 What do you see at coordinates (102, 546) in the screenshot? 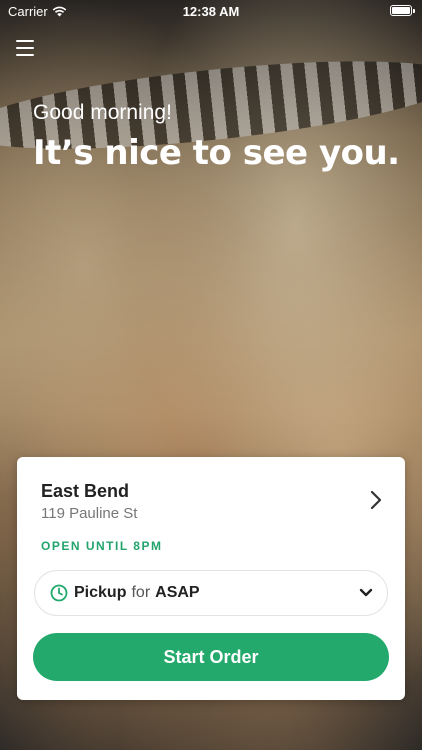
I see `open-status-label: OPEN UNTIL 8PM` at bounding box center [102, 546].